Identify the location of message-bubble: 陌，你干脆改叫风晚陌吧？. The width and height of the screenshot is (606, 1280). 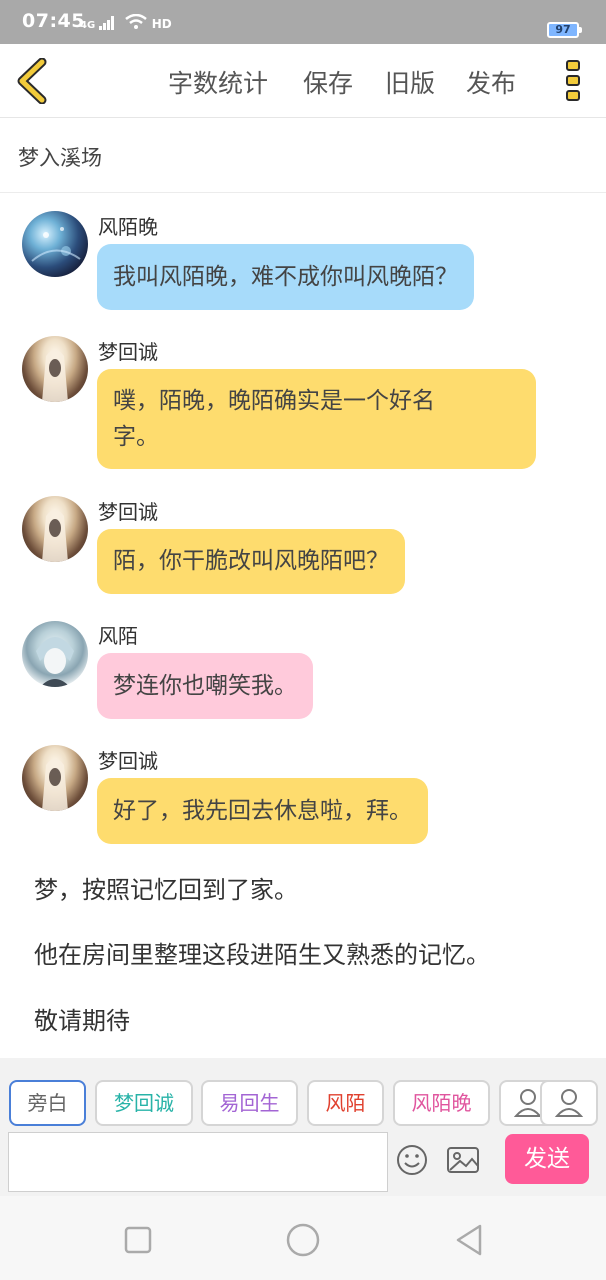
(251, 561).